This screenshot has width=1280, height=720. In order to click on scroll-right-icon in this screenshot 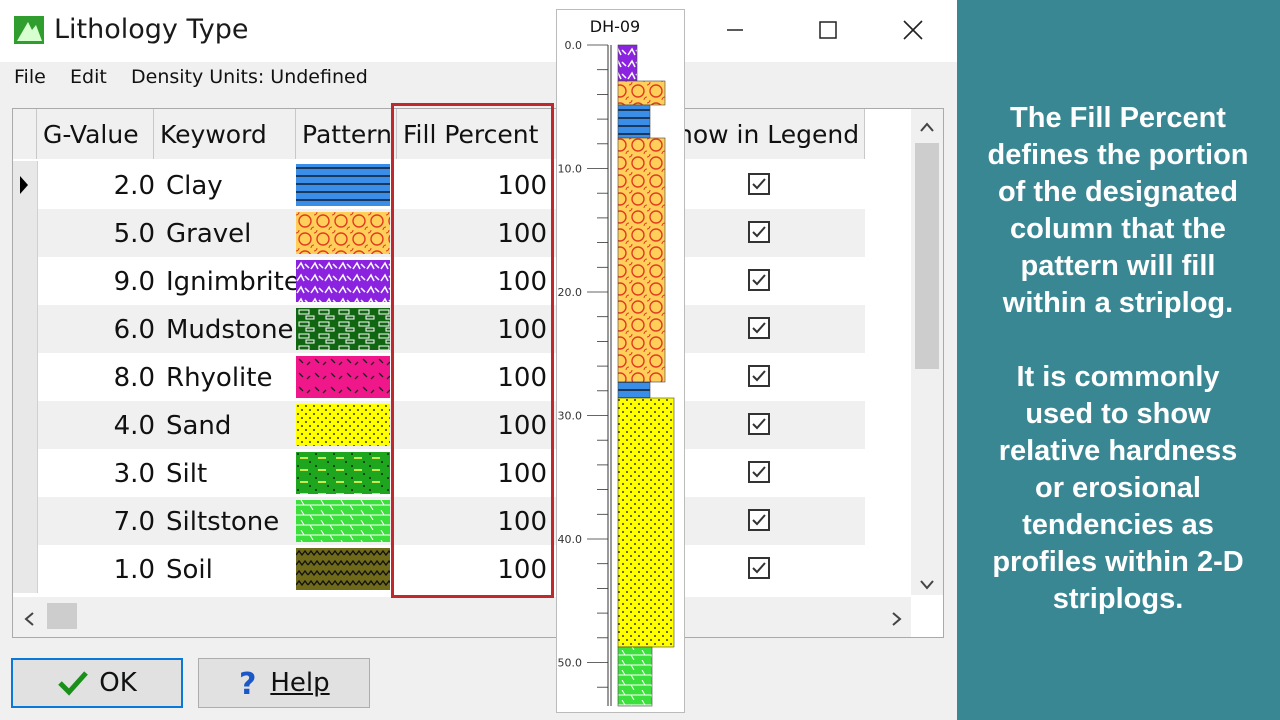, I will do `click(897, 619)`.